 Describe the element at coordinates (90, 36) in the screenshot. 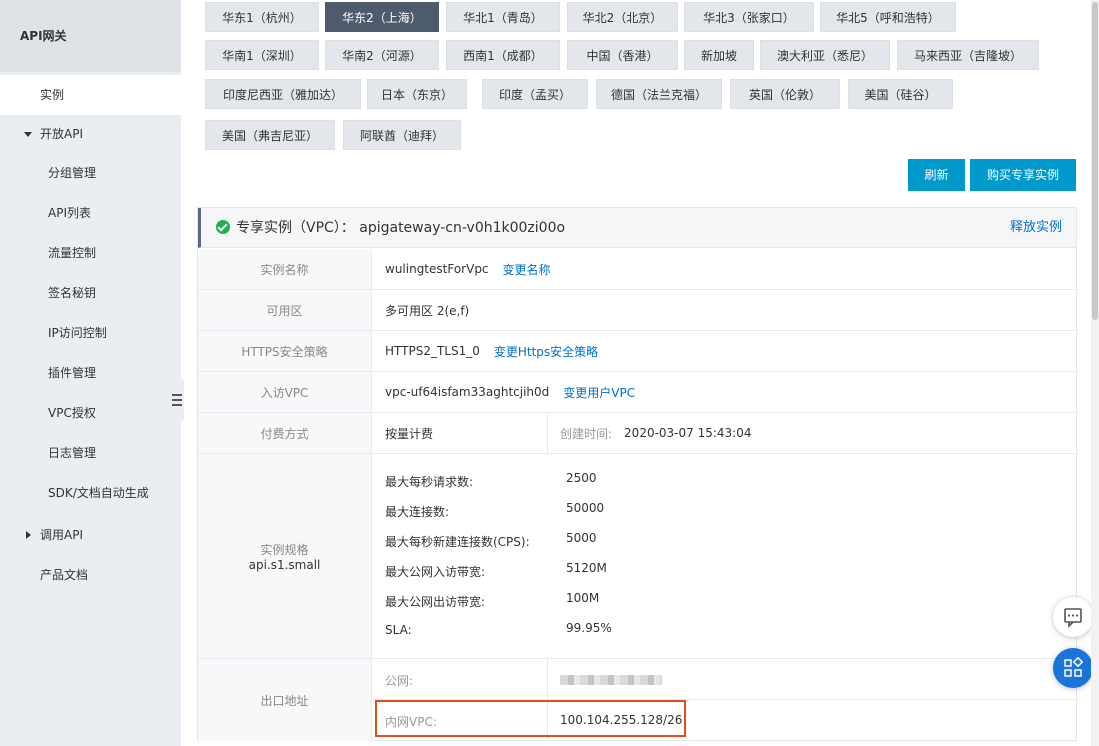

I see `sidebar-brand: API网关` at that location.